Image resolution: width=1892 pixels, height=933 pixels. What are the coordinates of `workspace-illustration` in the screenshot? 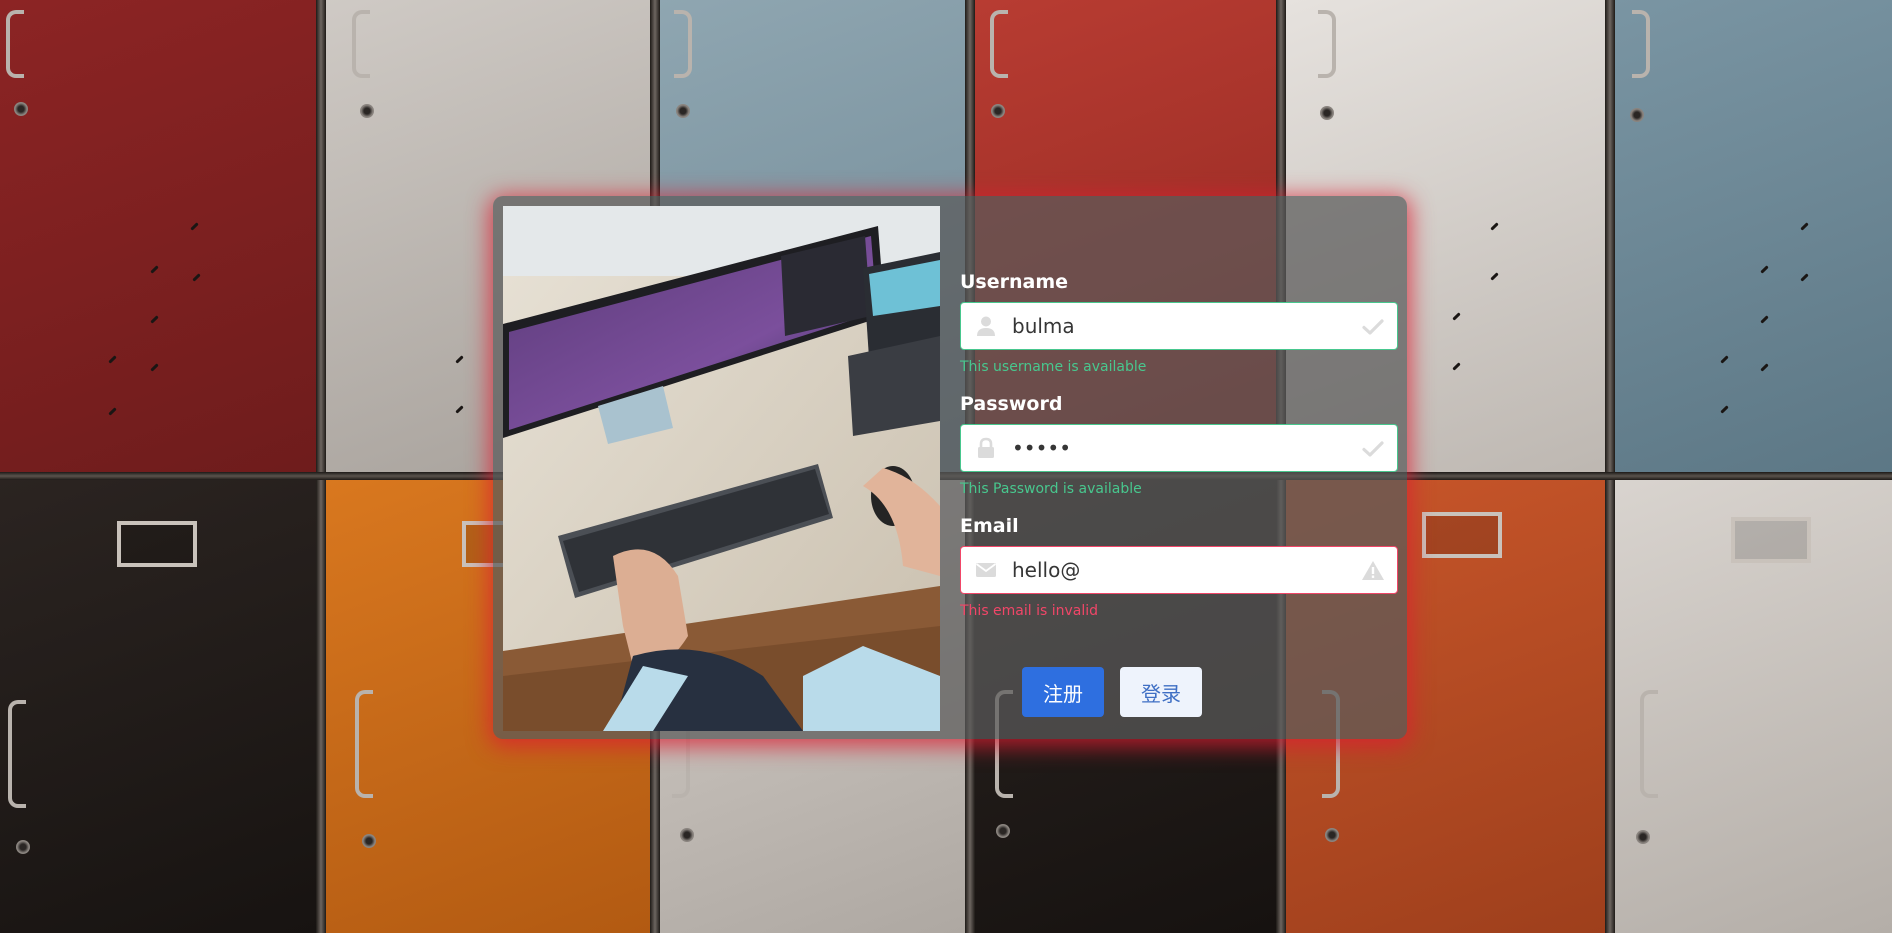 It's located at (721, 468).